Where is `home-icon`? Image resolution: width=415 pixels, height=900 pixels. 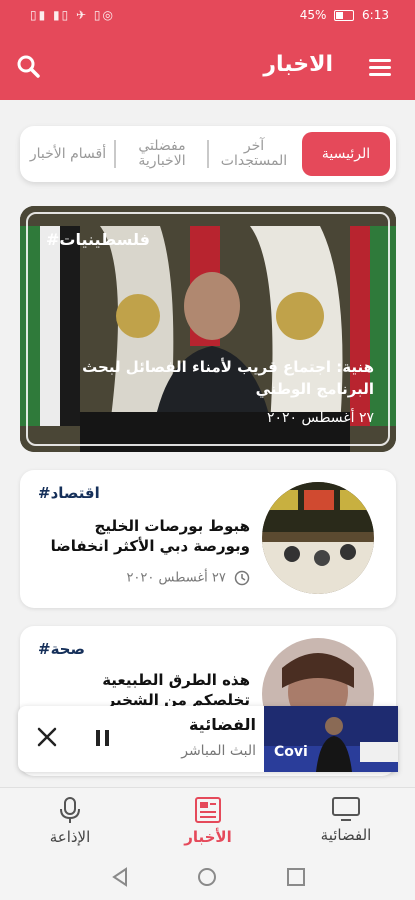
home-icon is located at coordinates (207, 877).